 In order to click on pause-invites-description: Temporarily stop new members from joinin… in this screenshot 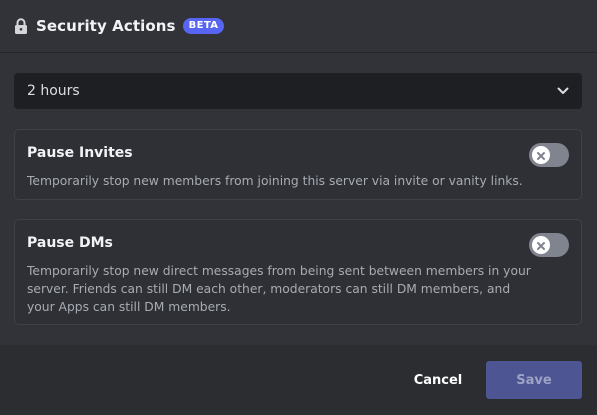, I will do `click(275, 181)`.